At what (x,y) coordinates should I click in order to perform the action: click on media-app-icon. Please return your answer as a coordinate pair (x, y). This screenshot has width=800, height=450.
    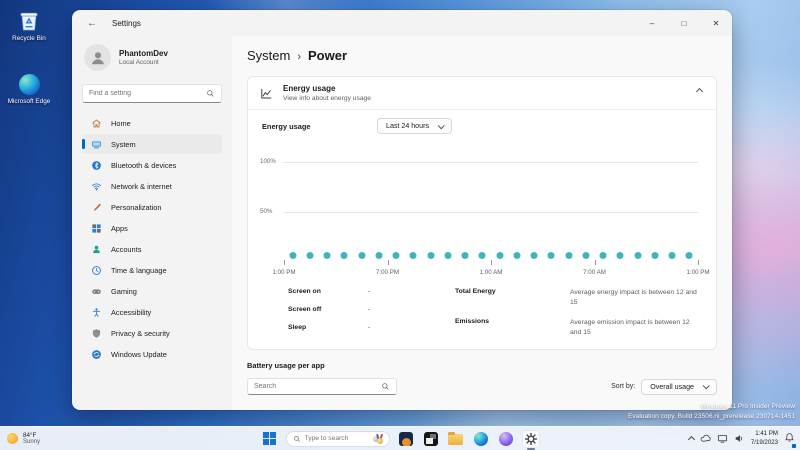
    Looking at the image, I should click on (405, 438).